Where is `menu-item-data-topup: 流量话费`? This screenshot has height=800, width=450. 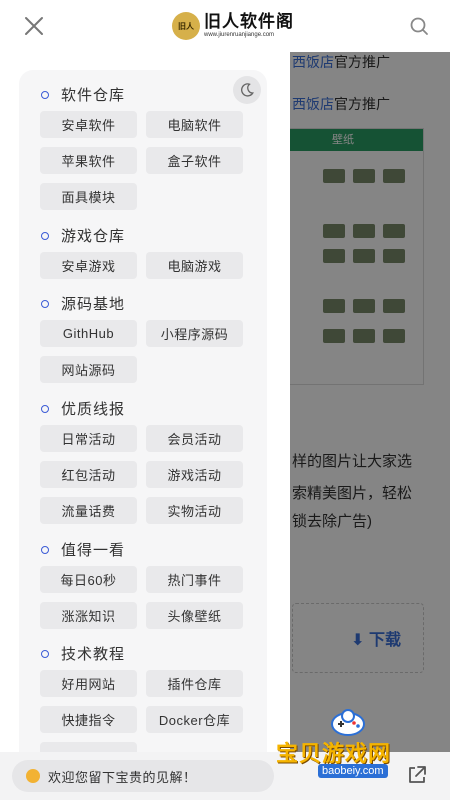 menu-item-data-topup: 流量话费 is located at coordinates (88, 510).